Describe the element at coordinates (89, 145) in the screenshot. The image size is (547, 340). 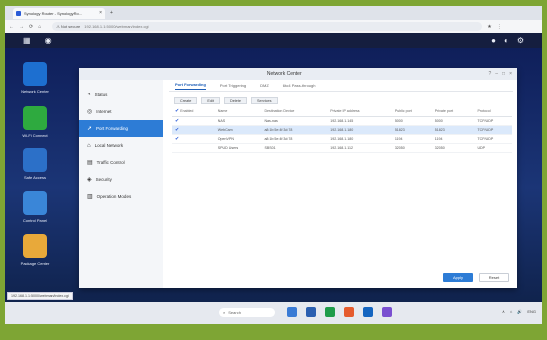
I see `local-network-icon: ⌂` at that location.